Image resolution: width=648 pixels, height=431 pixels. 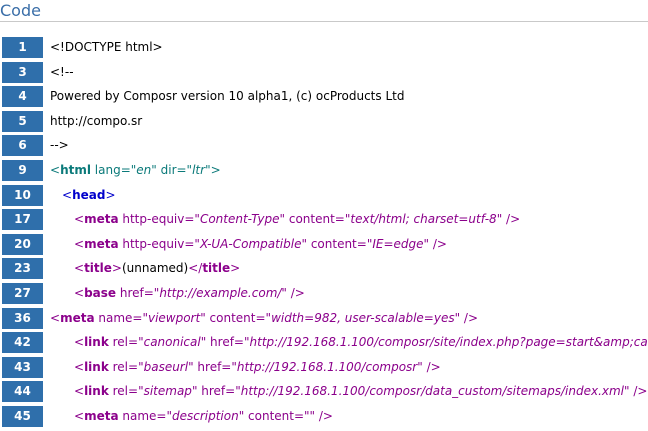 I want to click on line-number: 4, so click(x=22, y=97).